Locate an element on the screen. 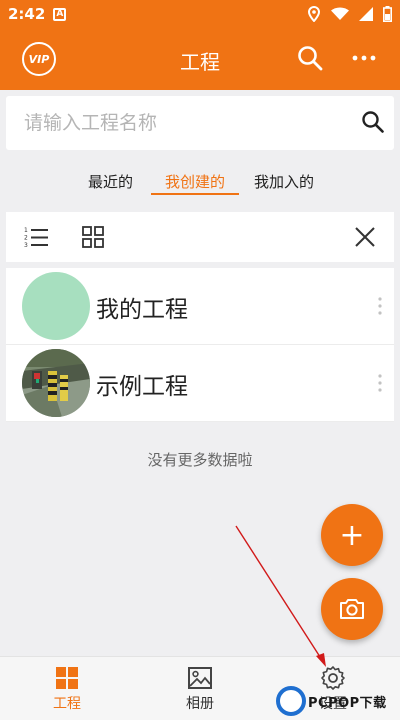  signal-icon is located at coordinates (366, 14).